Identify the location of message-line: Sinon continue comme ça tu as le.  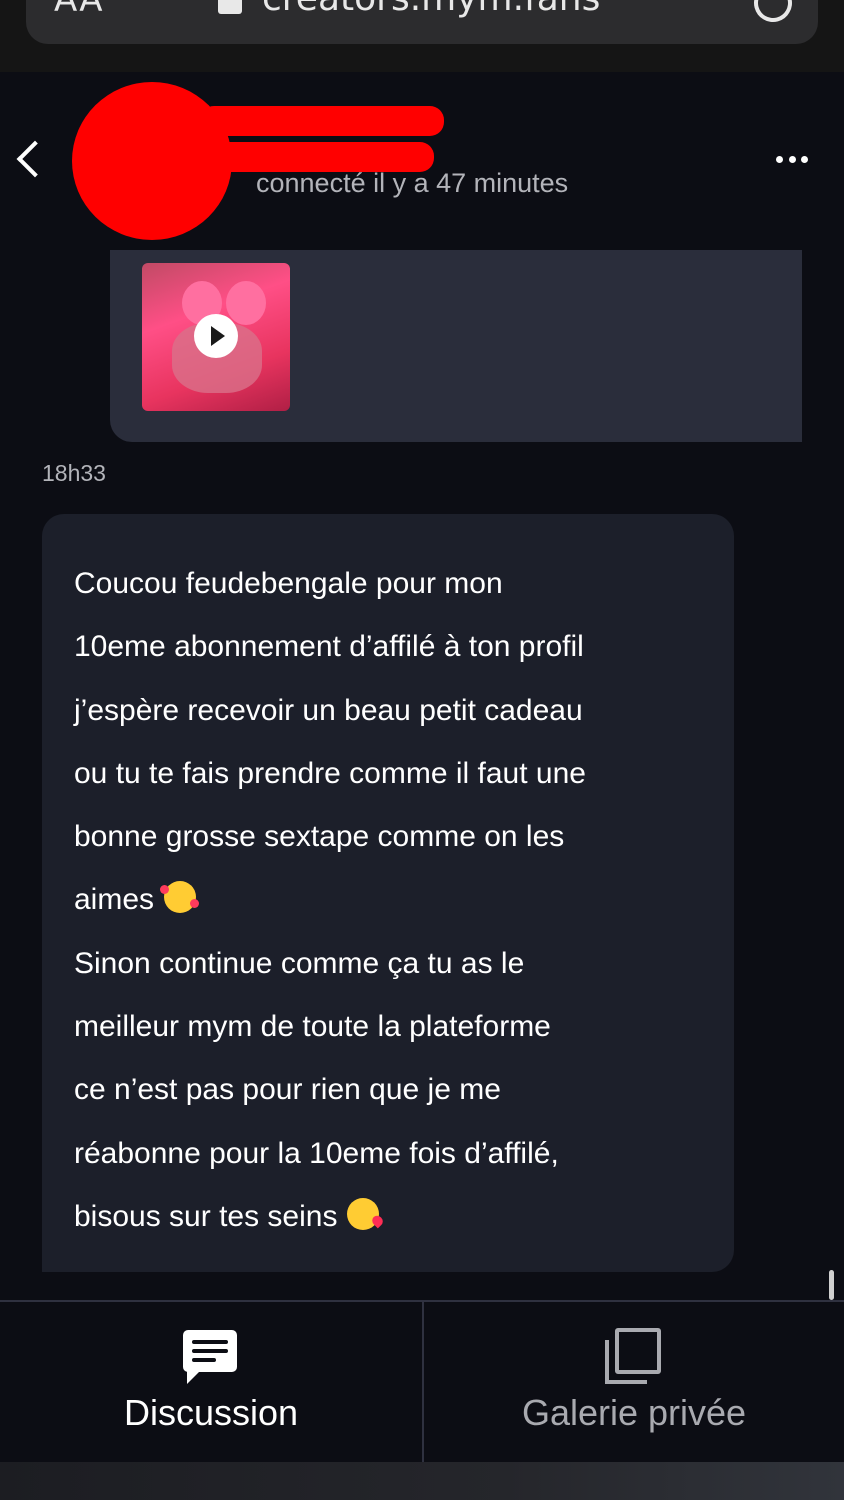
(299, 963).